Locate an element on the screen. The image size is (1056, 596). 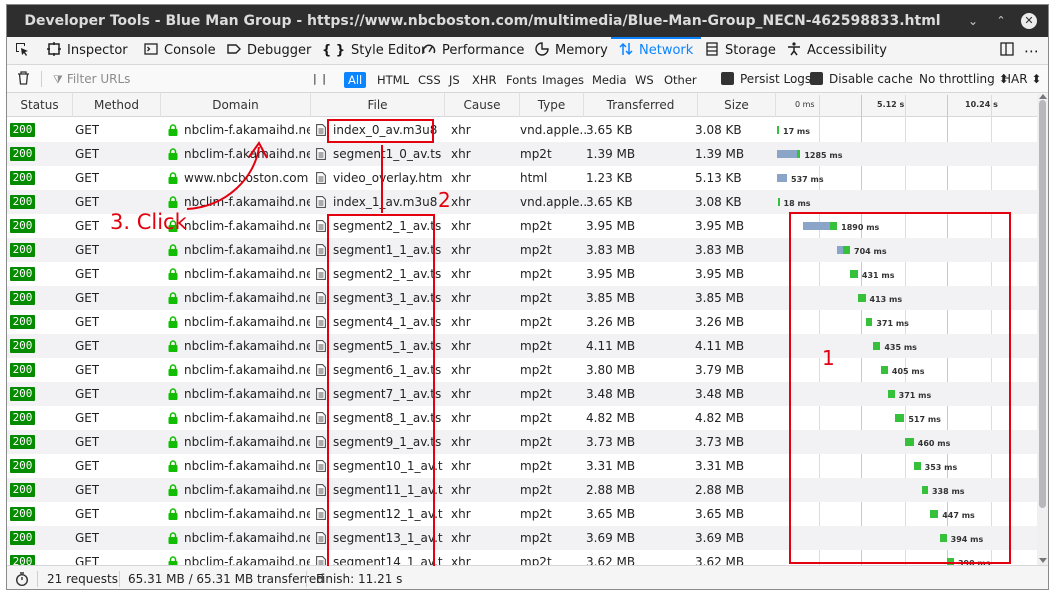
disable-cache-checkbox: Disable cache is located at coordinates (861, 79).